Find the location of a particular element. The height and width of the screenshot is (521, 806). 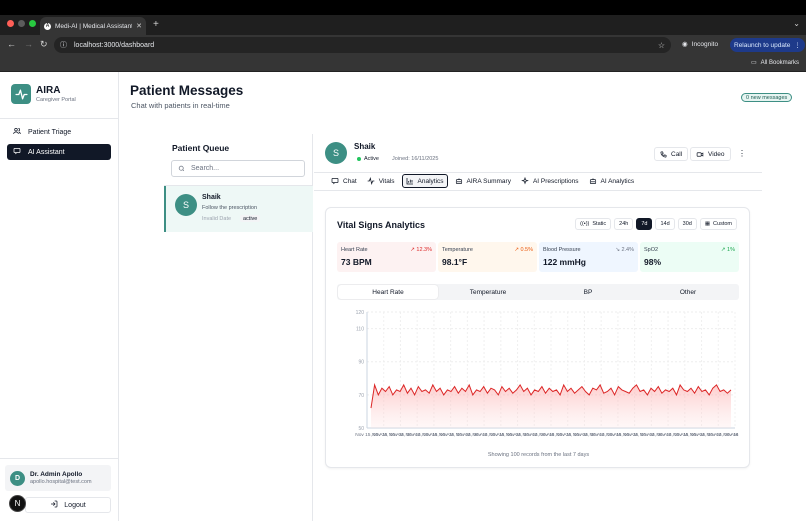

tab-ai-prescriptions: AI Prescriptions is located at coordinates (550, 181).